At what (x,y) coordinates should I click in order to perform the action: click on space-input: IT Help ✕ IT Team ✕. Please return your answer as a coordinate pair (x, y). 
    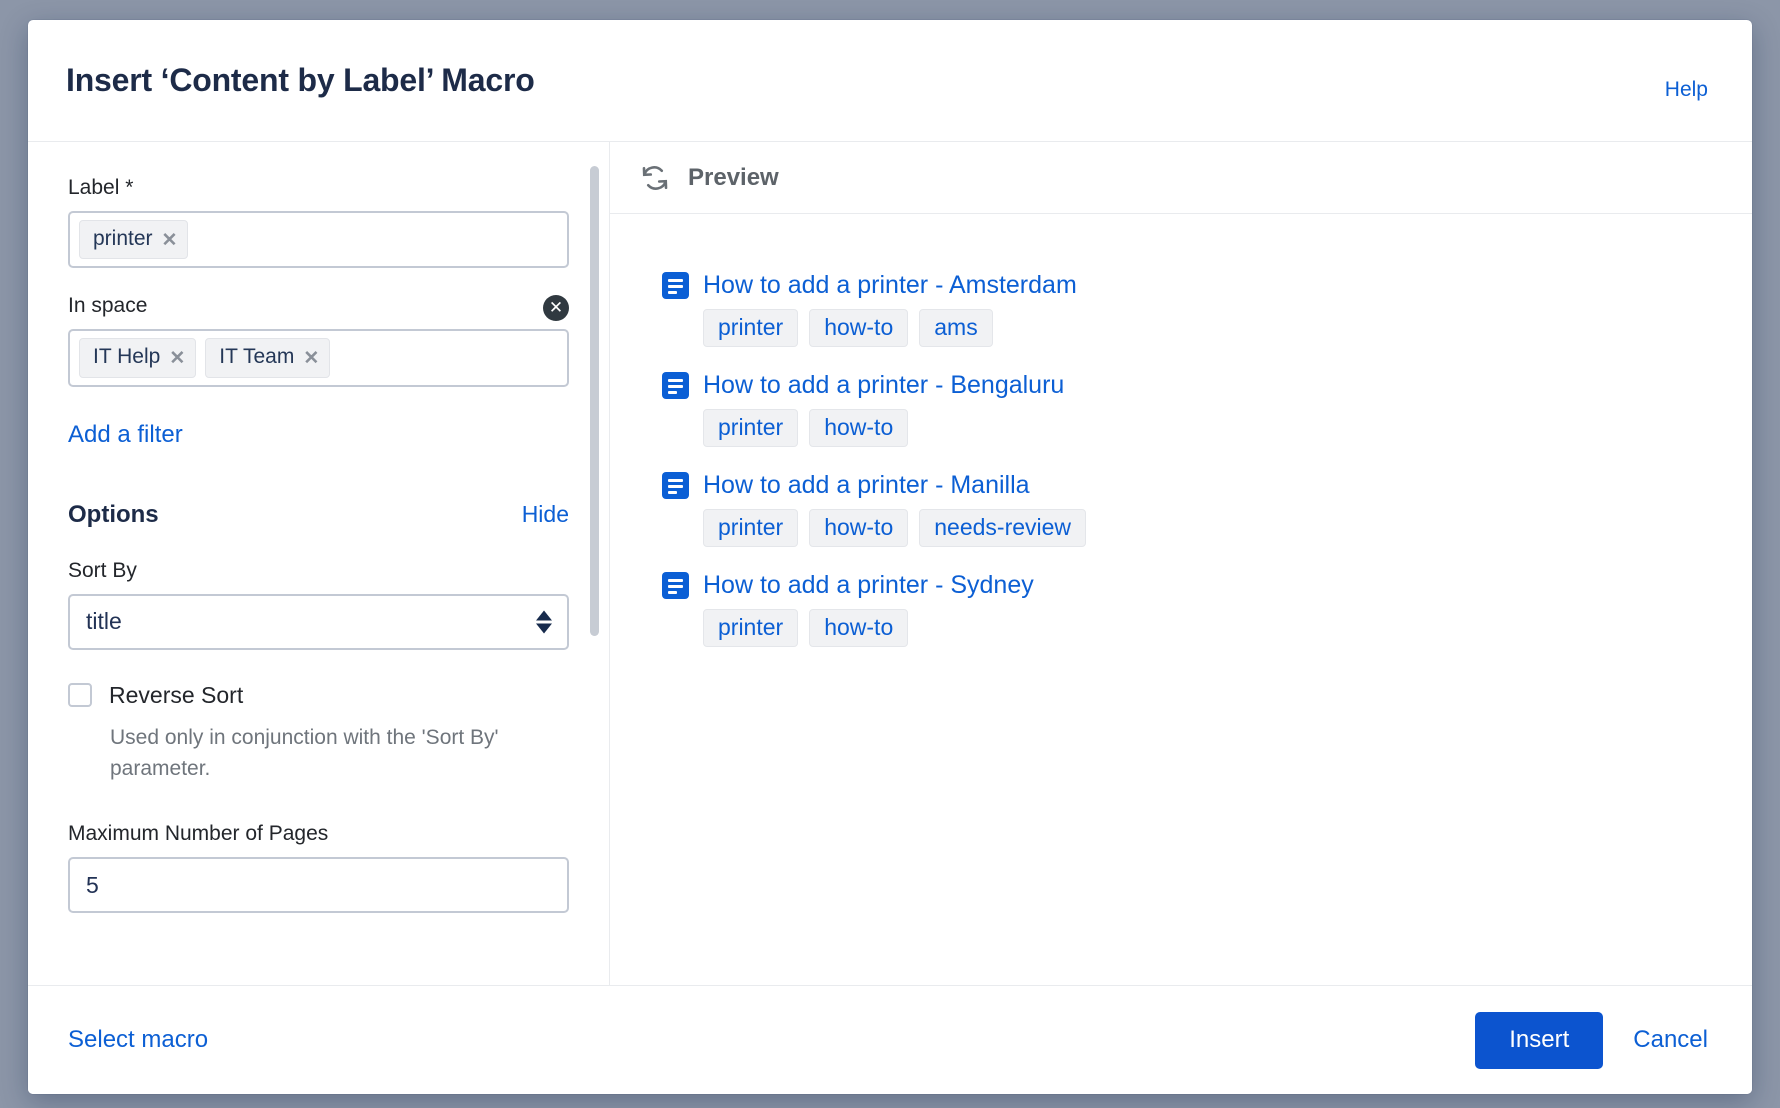
    Looking at the image, I should click on (318, 358).